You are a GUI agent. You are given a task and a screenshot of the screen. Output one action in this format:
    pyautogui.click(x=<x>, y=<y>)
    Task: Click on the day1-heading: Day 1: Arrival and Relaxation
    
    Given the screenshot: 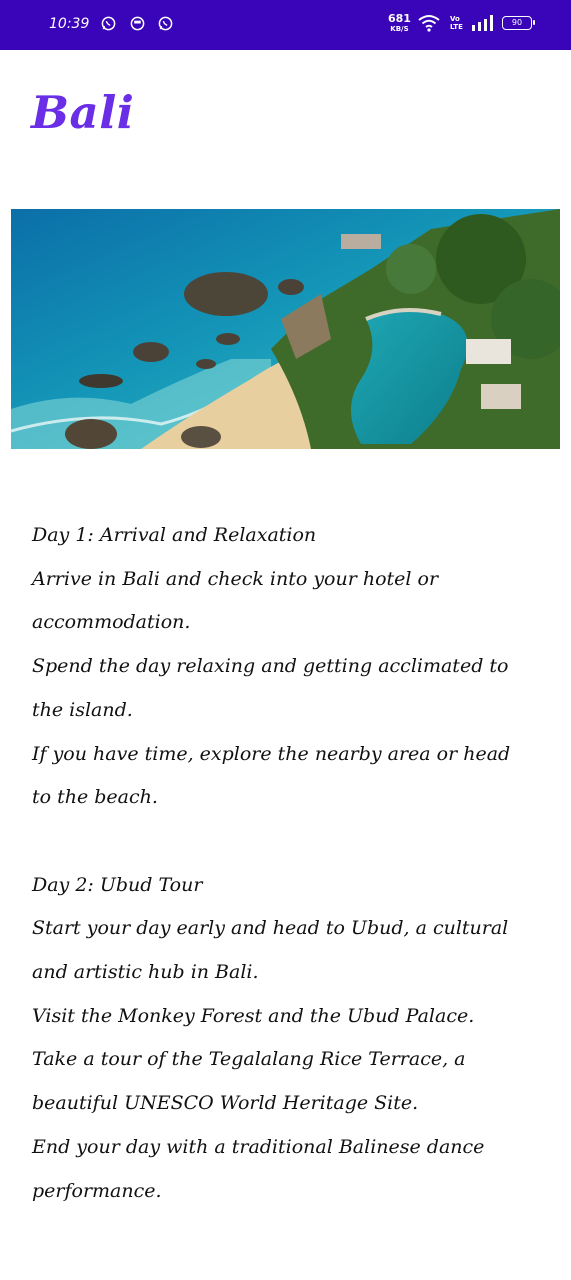 What is the action you would take?
    pyautogui.click(x=174, y=535)
    